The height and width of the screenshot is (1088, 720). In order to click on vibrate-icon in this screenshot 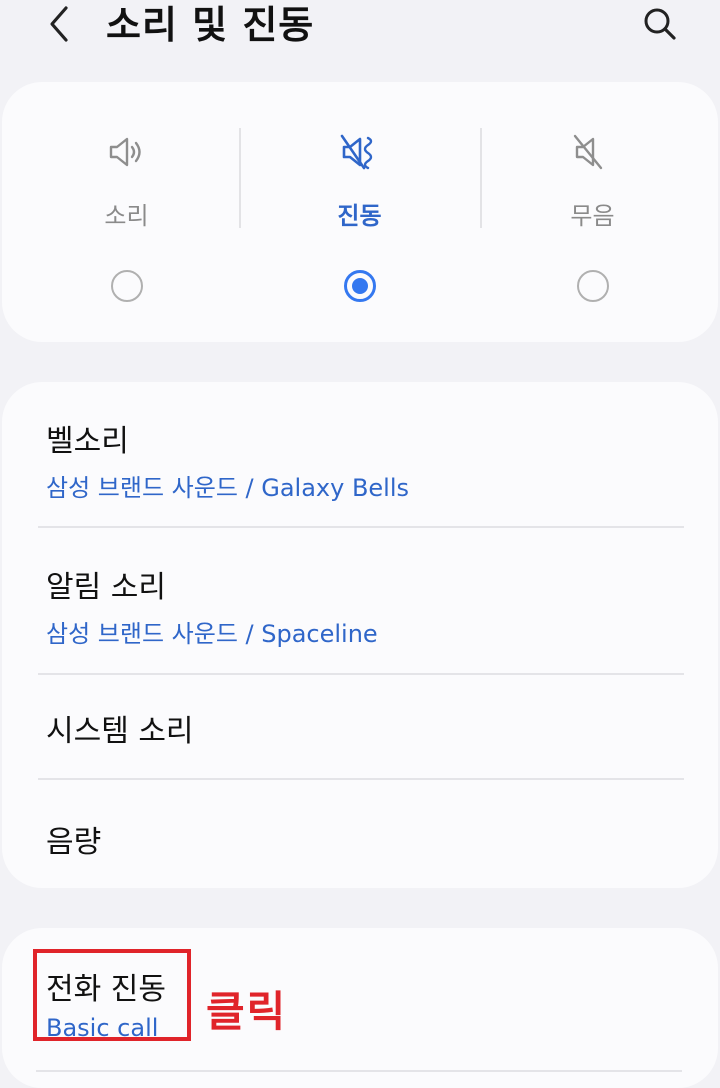, I will do `click(356, 152)`.